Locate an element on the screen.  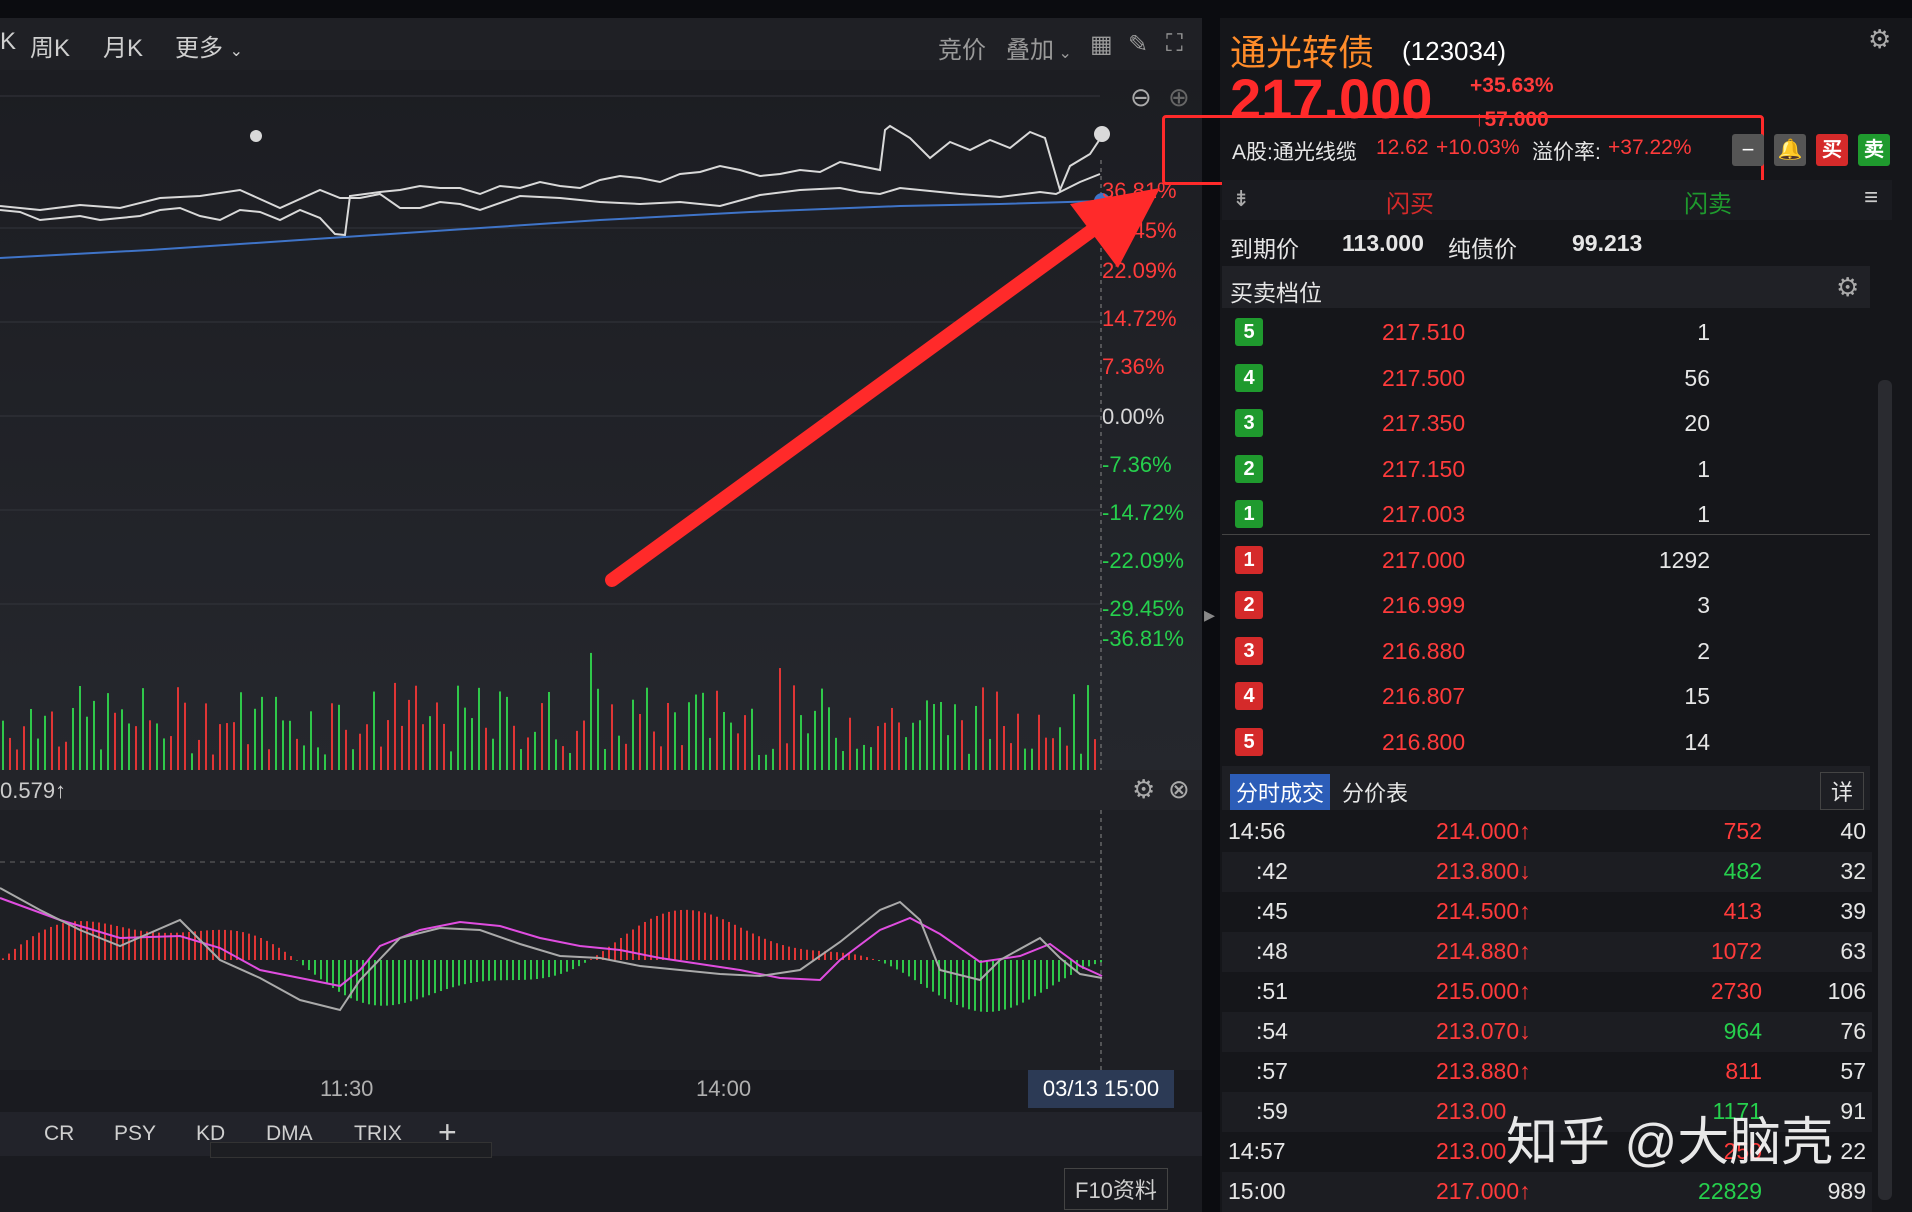
close-icon: ⊗ is located at coordinates (1179, 789).